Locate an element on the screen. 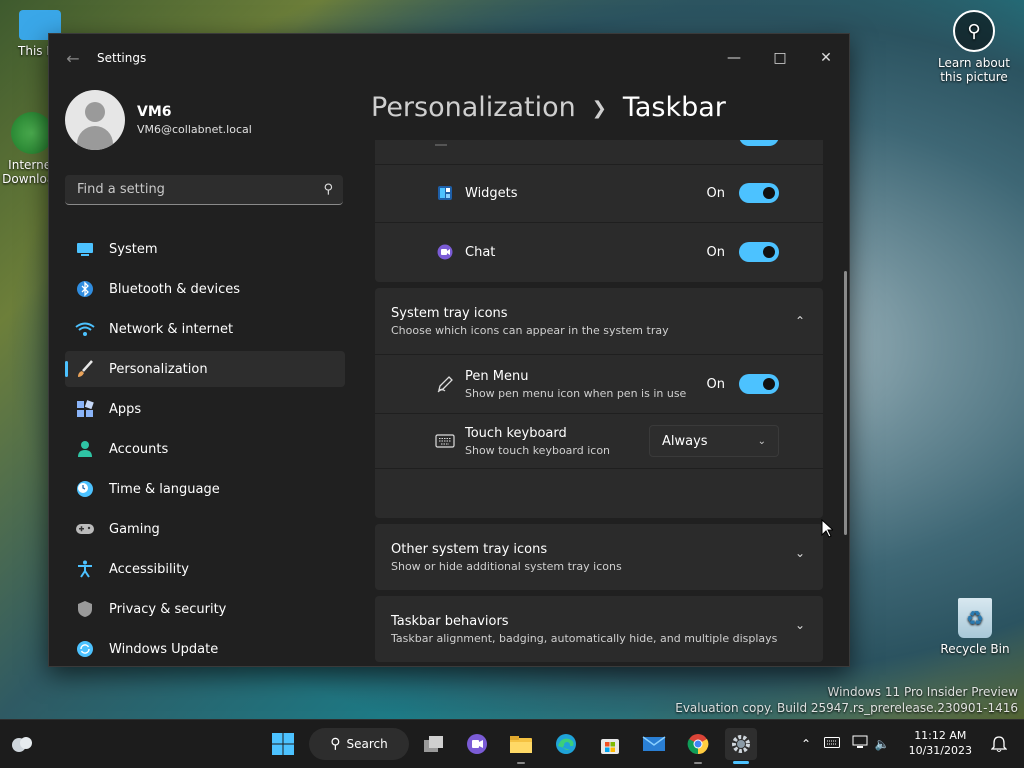 The width and height of the screenshot is (1024, 768). other-tray-title: Other system tray icons is located at coordinates (469, 549).